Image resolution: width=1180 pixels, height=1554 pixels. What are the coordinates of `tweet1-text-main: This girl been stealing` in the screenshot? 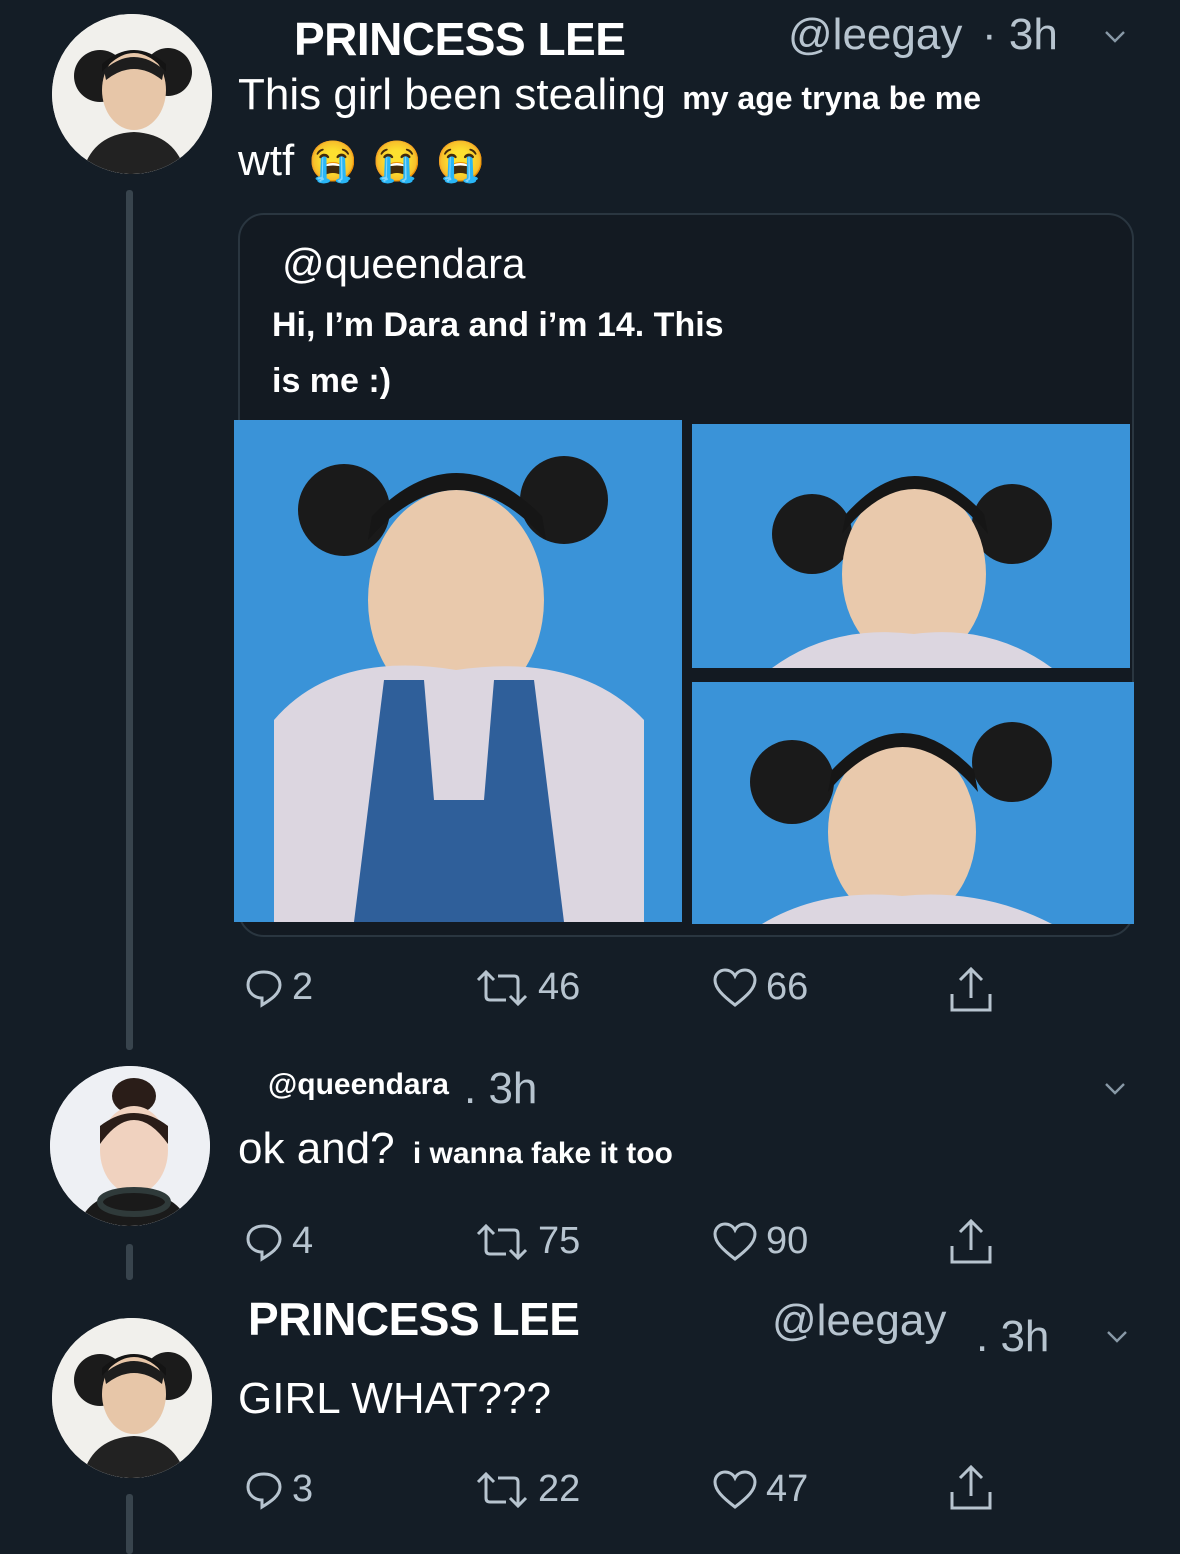 It's located at (452, 94).